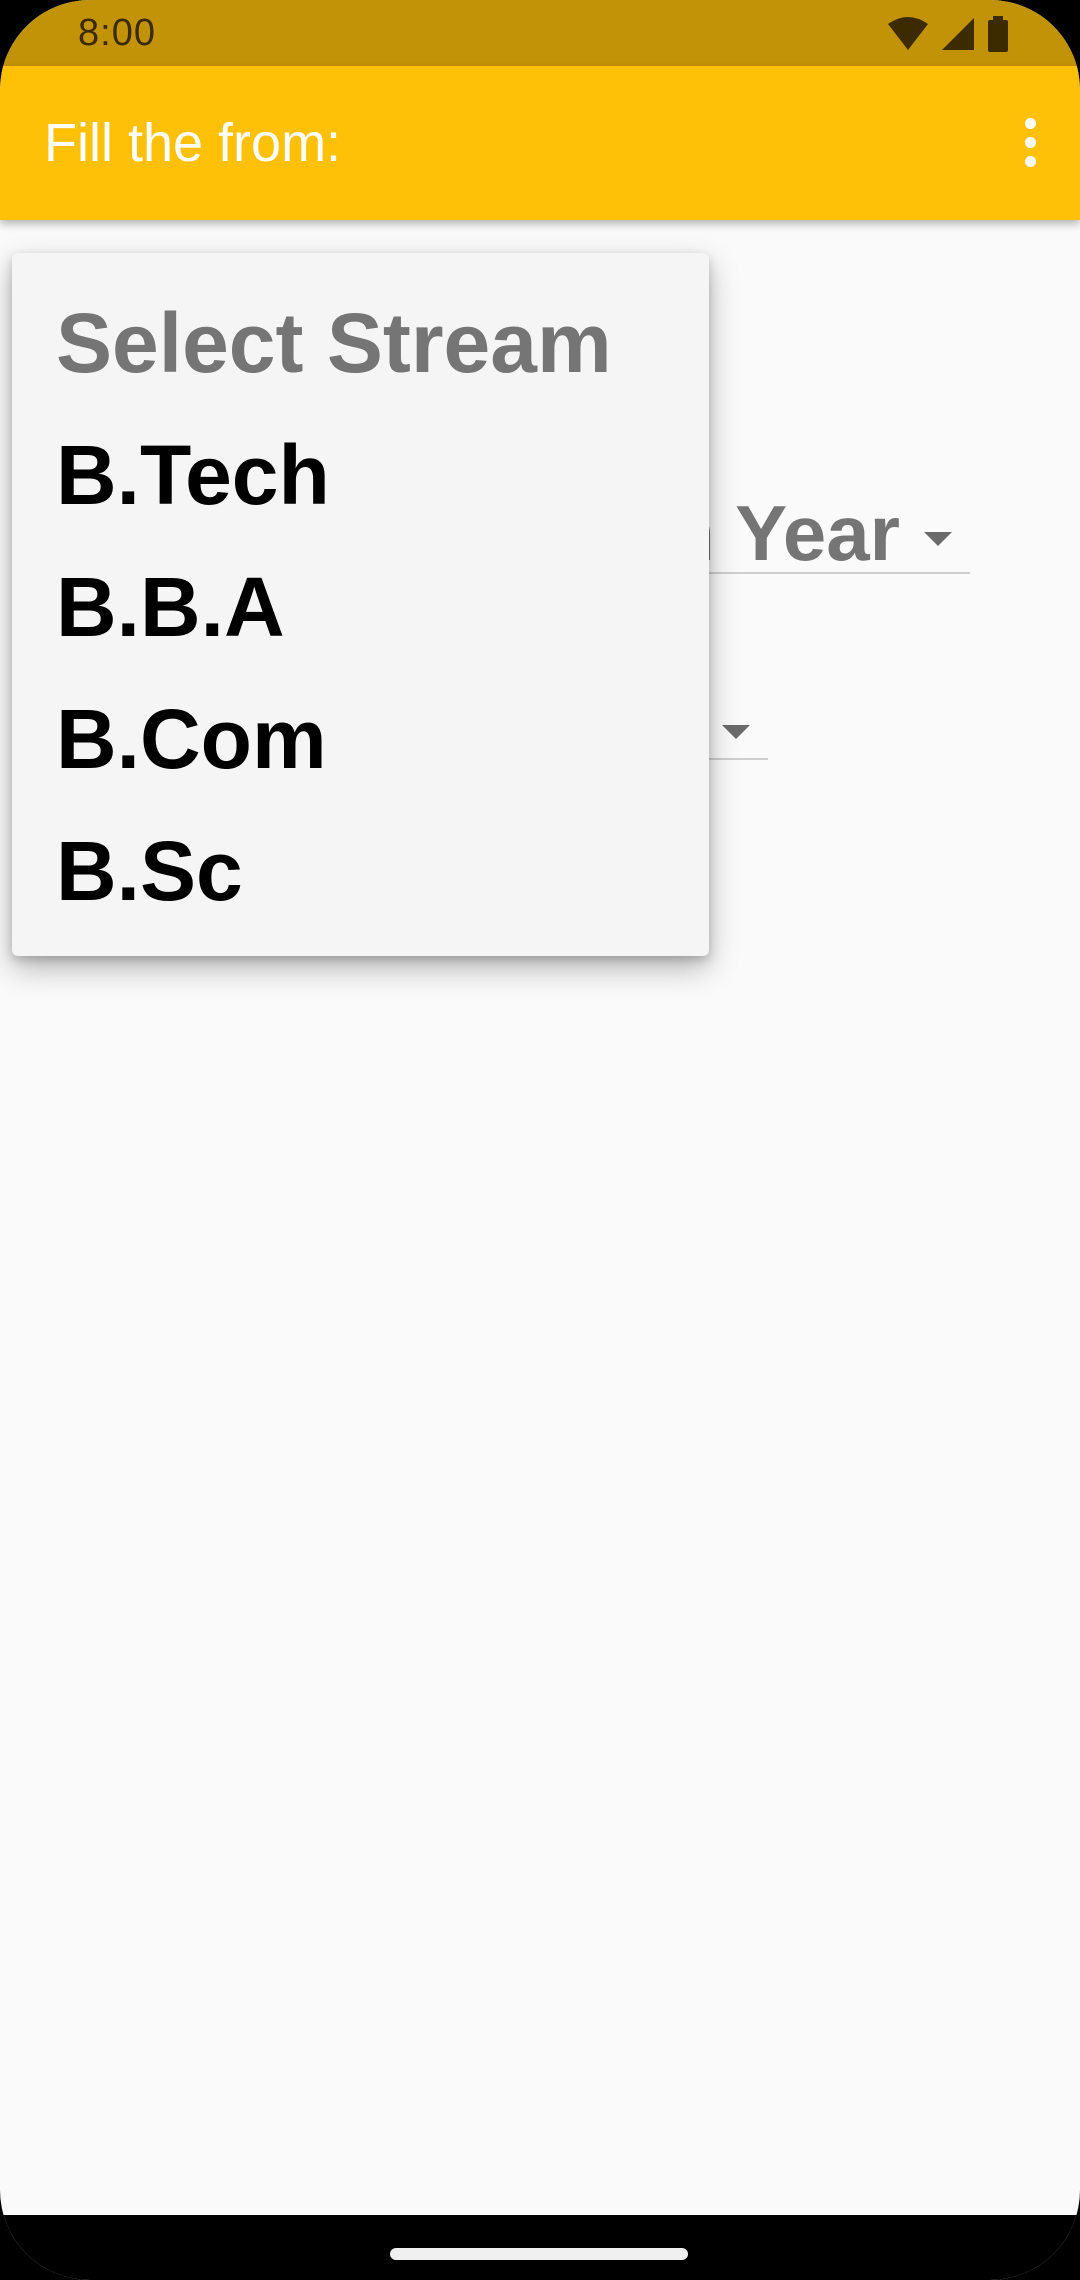  I want to click on page-title: Fill the from:, so click(193, 143).